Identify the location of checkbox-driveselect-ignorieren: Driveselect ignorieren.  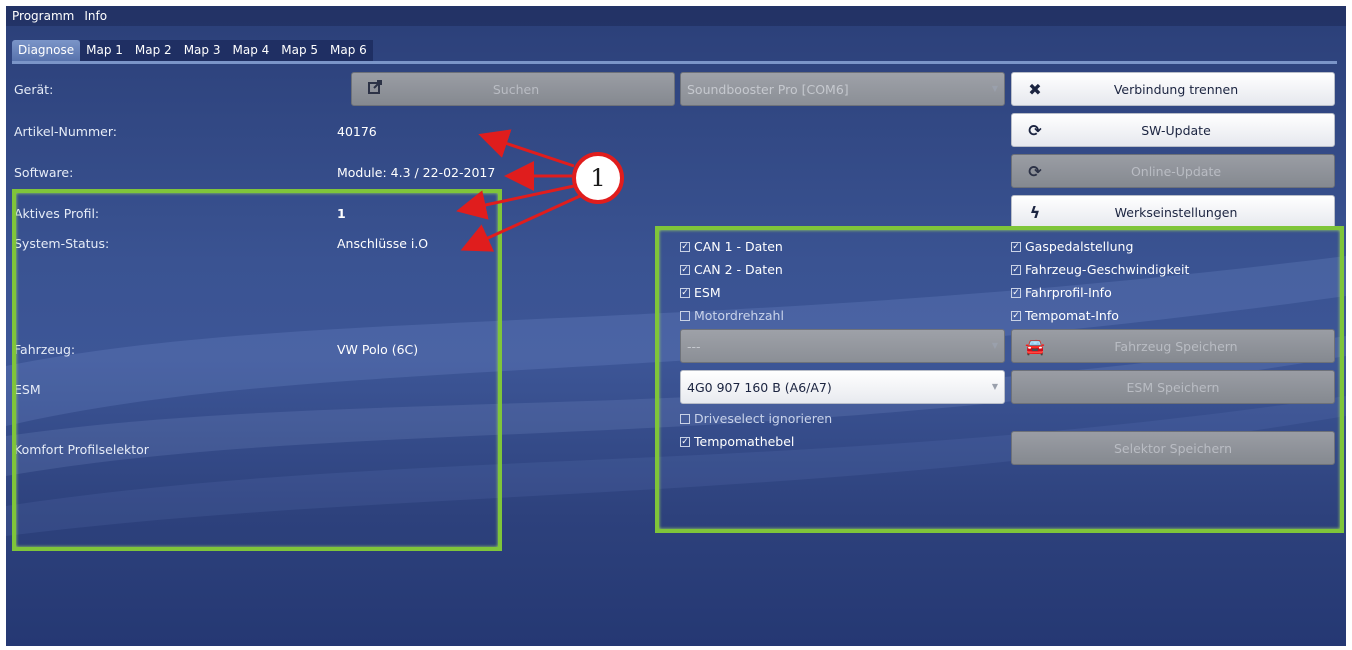
(756, 418).